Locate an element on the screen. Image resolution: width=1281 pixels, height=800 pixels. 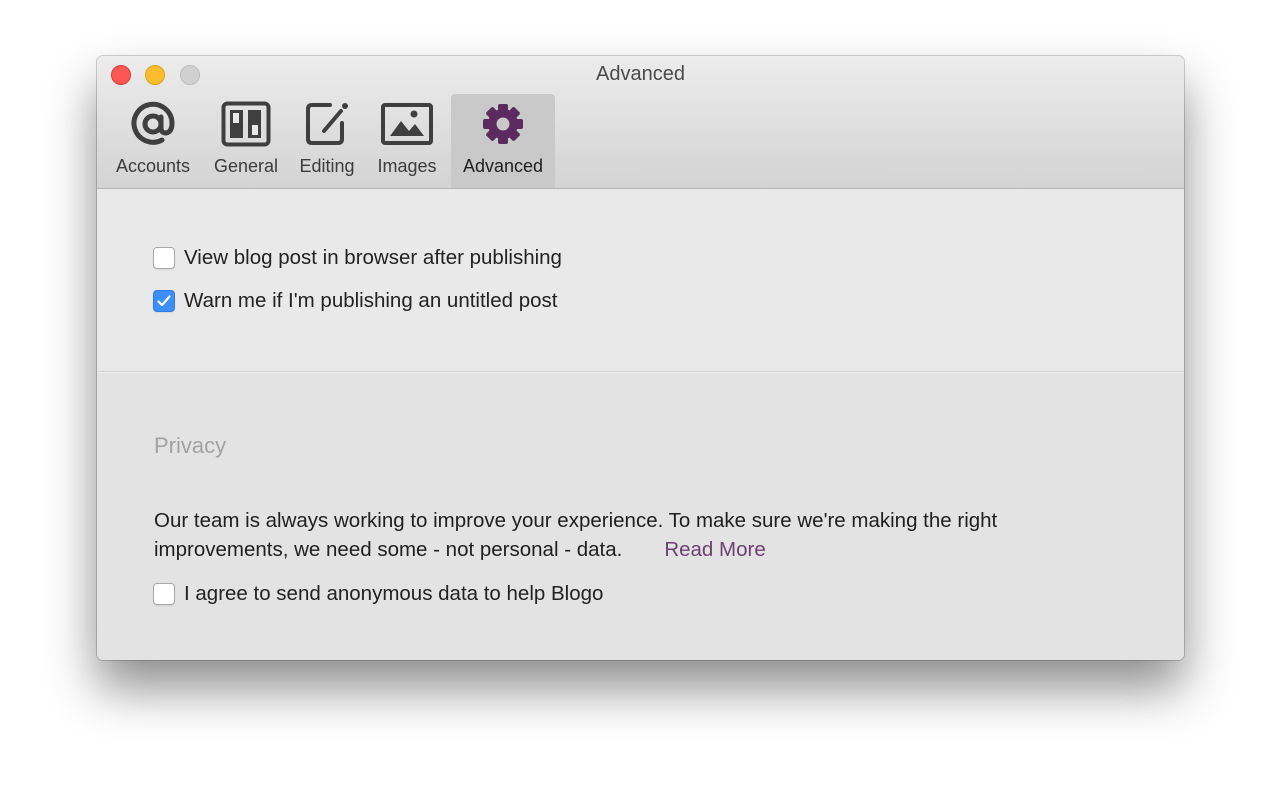
warn-untitled-checkbox is located at coordinates (164, 301).